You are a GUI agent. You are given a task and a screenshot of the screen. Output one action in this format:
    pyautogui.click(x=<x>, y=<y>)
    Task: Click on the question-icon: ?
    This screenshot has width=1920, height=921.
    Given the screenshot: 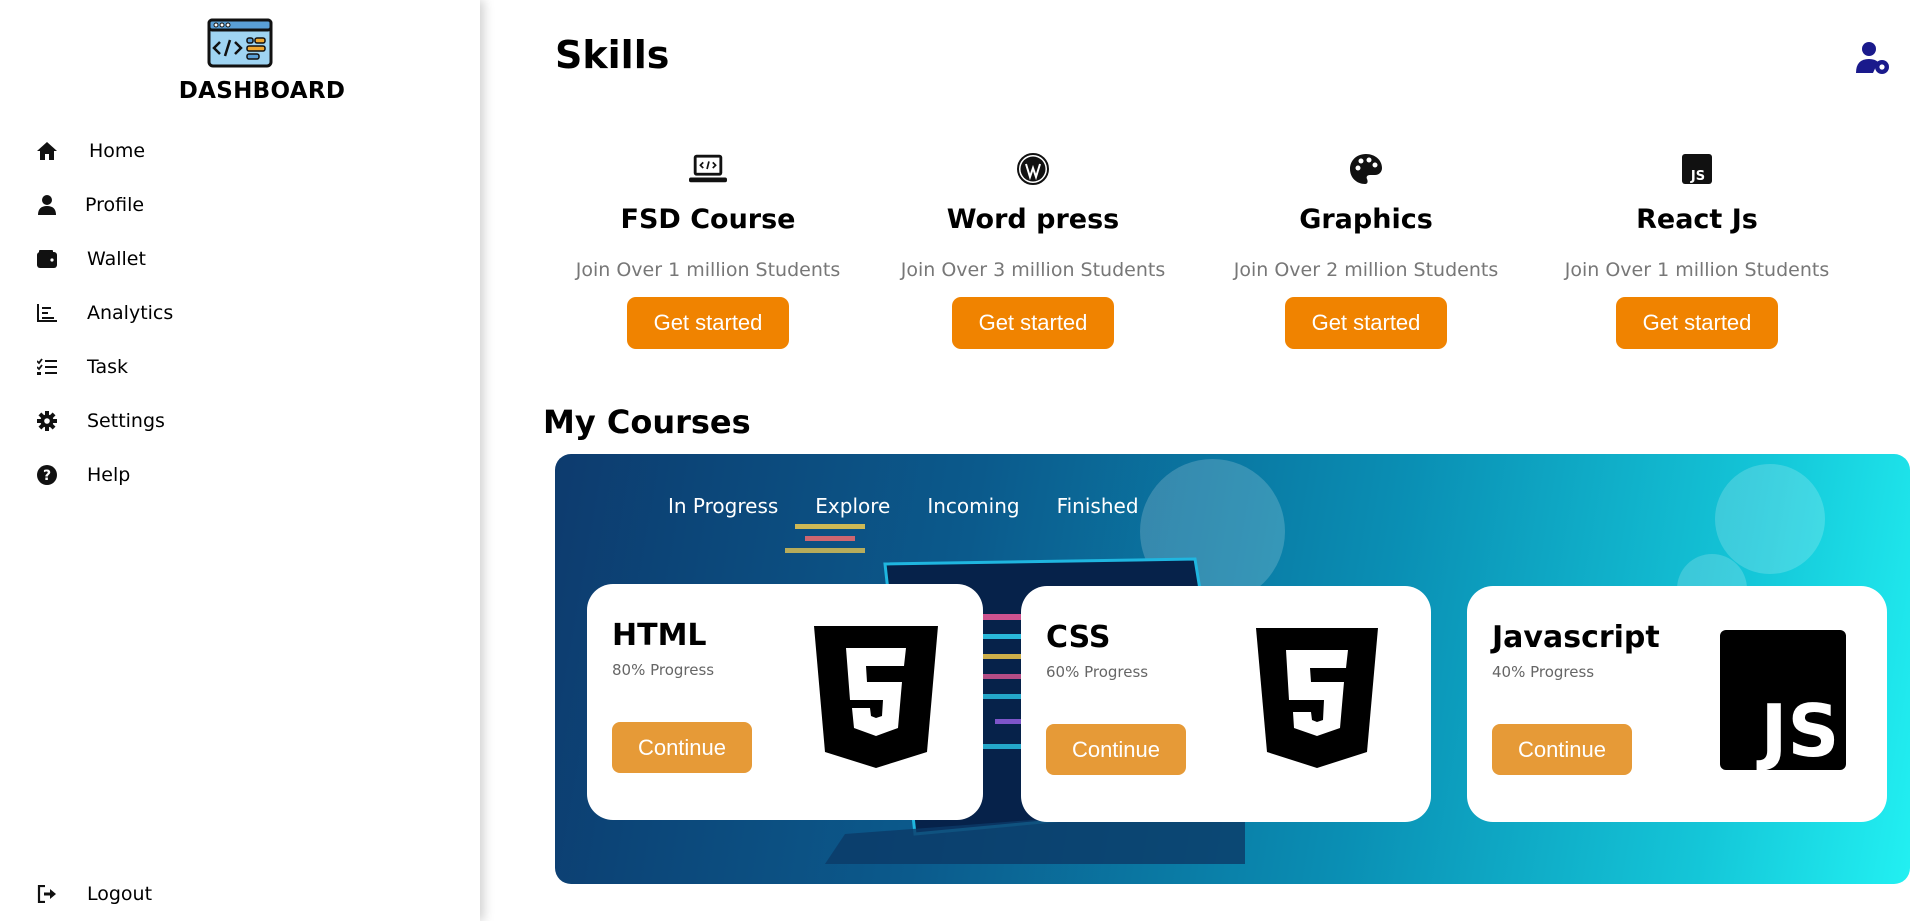 What is the action you would take?
    pyautogui.click(x=47, y=475)
    